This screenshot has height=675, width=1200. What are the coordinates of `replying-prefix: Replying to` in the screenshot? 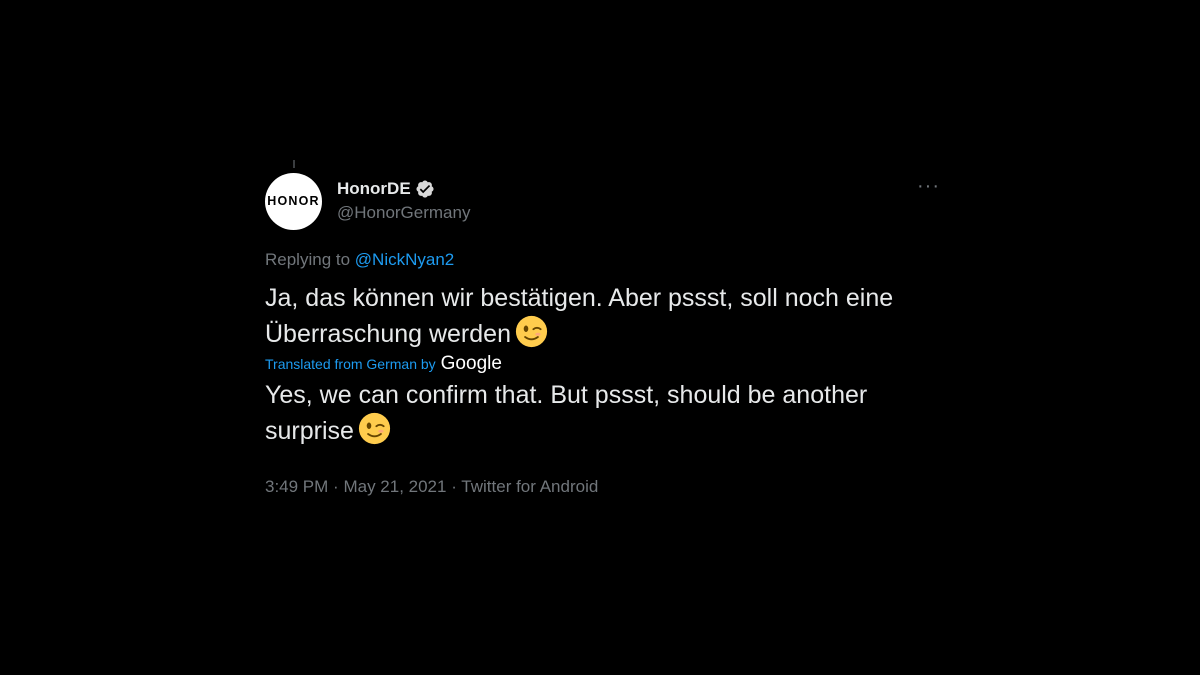 It's located at (308, 259).